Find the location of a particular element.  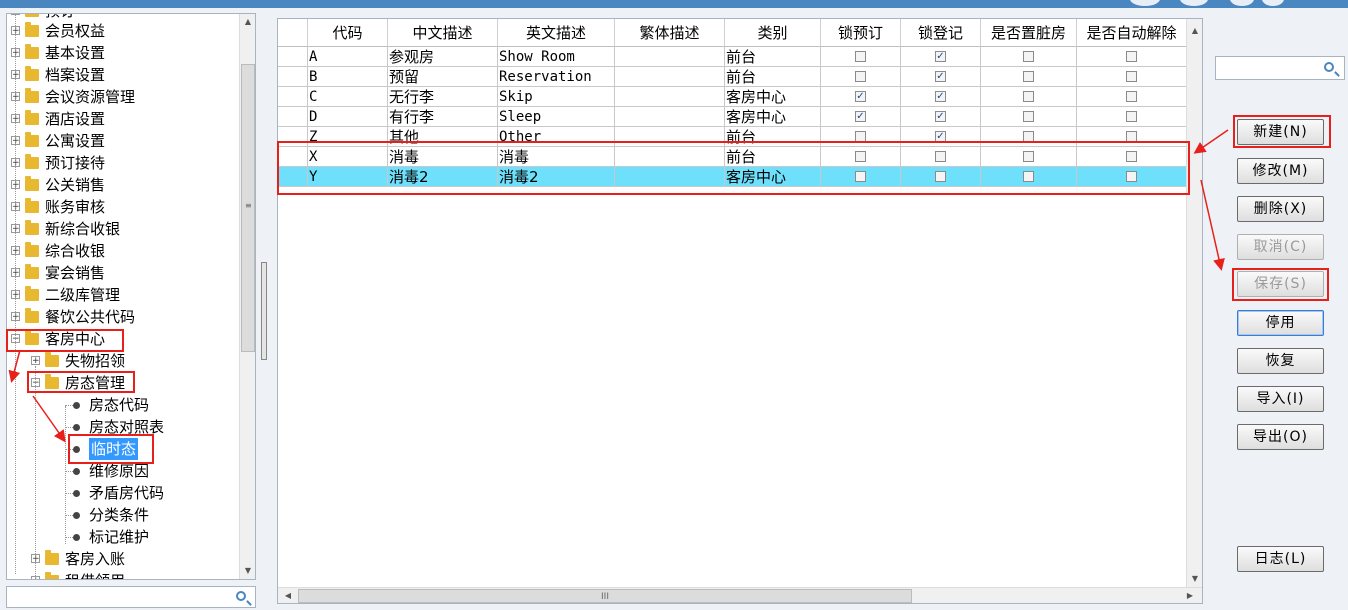

tree-item: − 房态管理 is located at coordinates (141, 383).